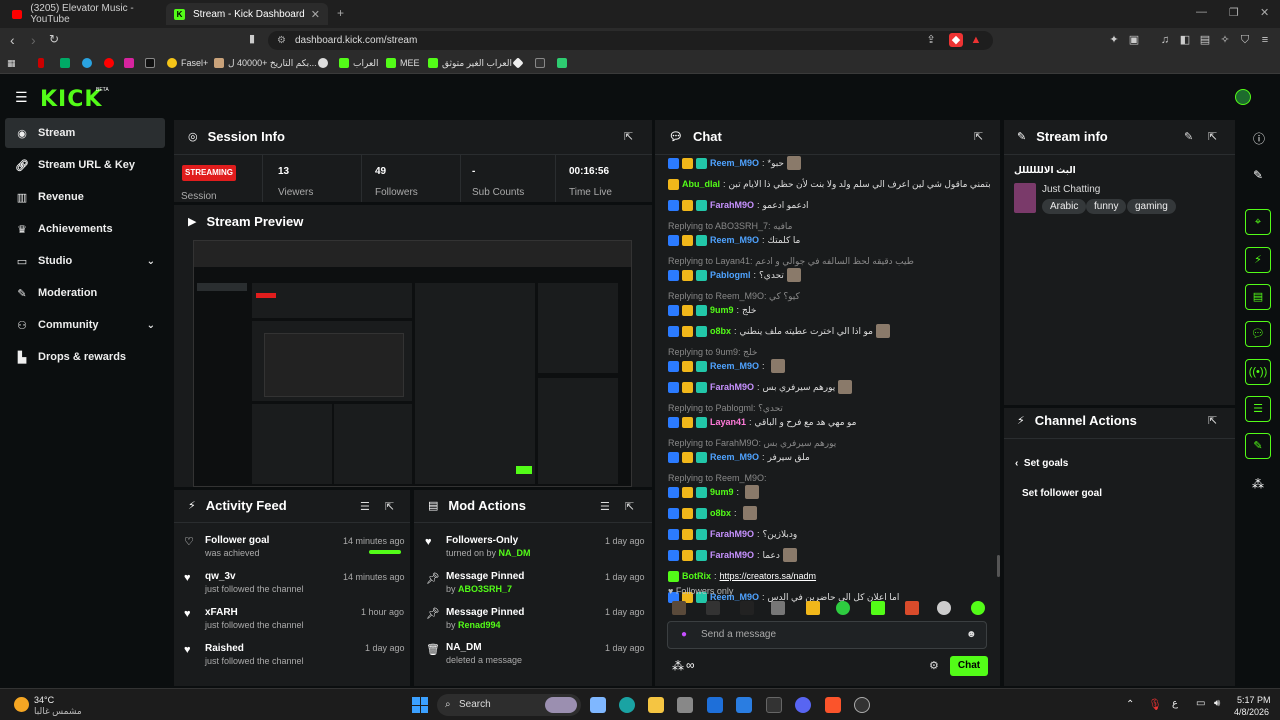 The image size is (1280, 720). I want to click on bookmark-green-sq, so click(564, 63).